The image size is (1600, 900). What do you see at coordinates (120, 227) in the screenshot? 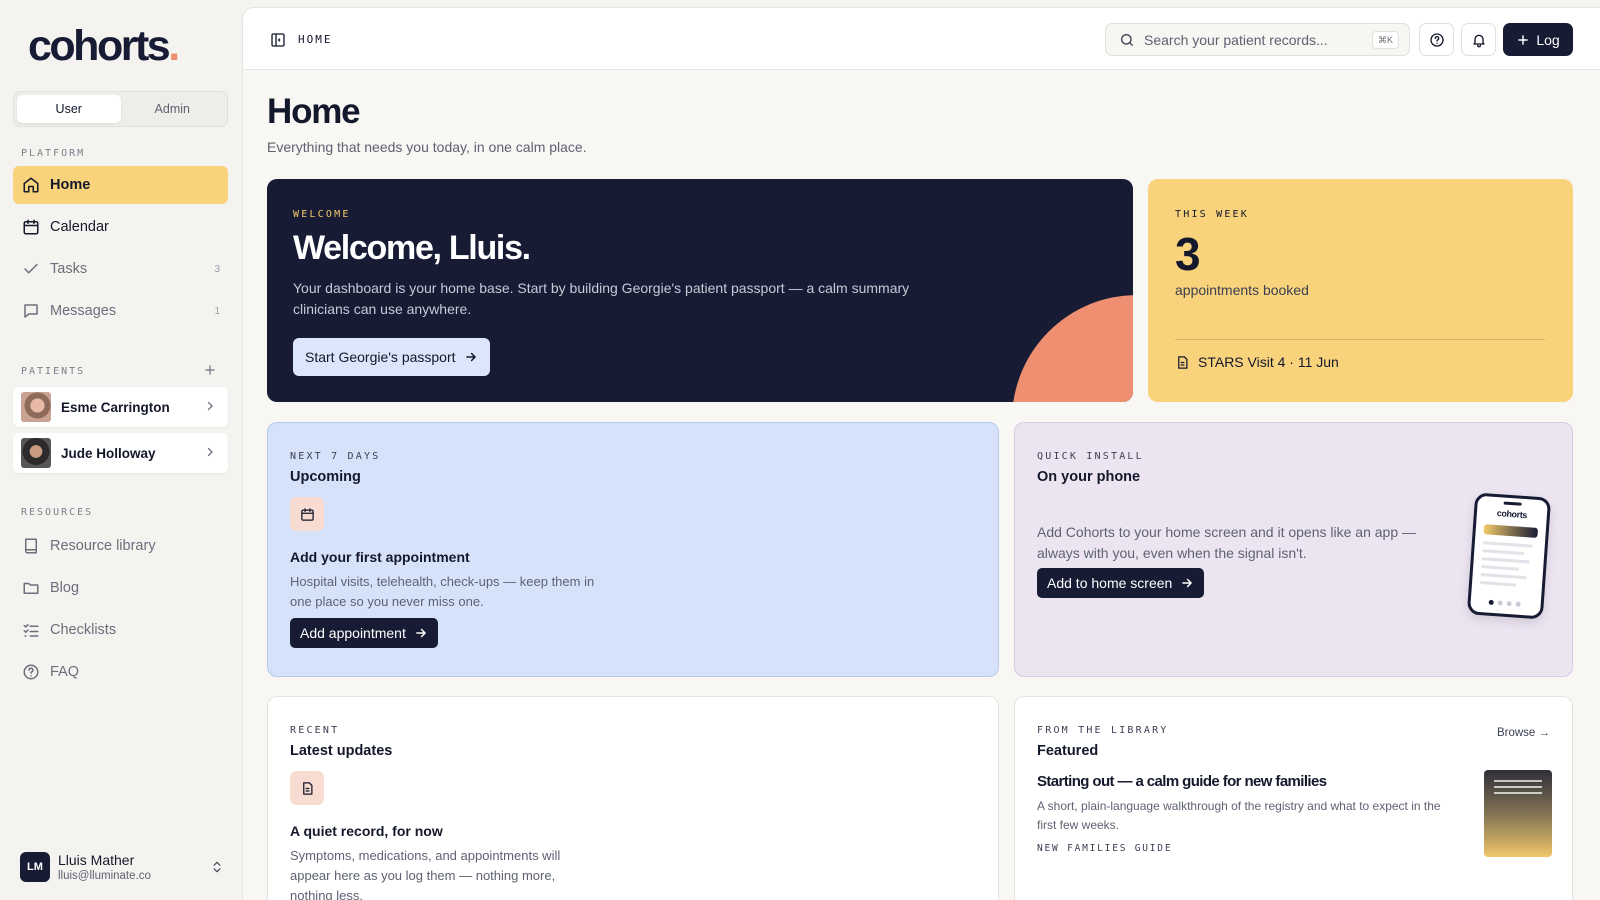
I see `sidebar-item-calendar: Calendar` at bounding box center [120, 227].